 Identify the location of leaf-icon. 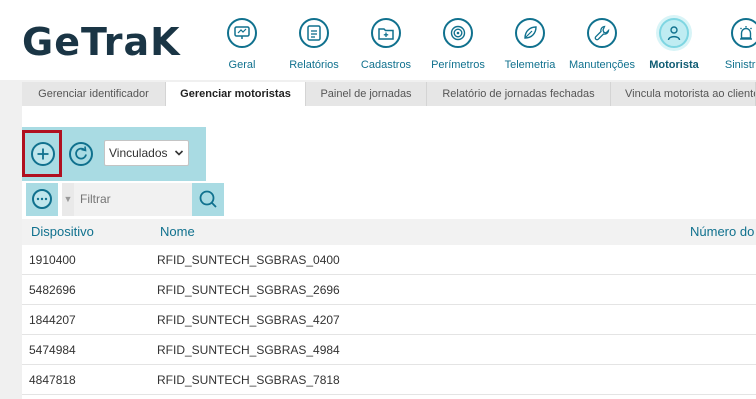
(530, 33).